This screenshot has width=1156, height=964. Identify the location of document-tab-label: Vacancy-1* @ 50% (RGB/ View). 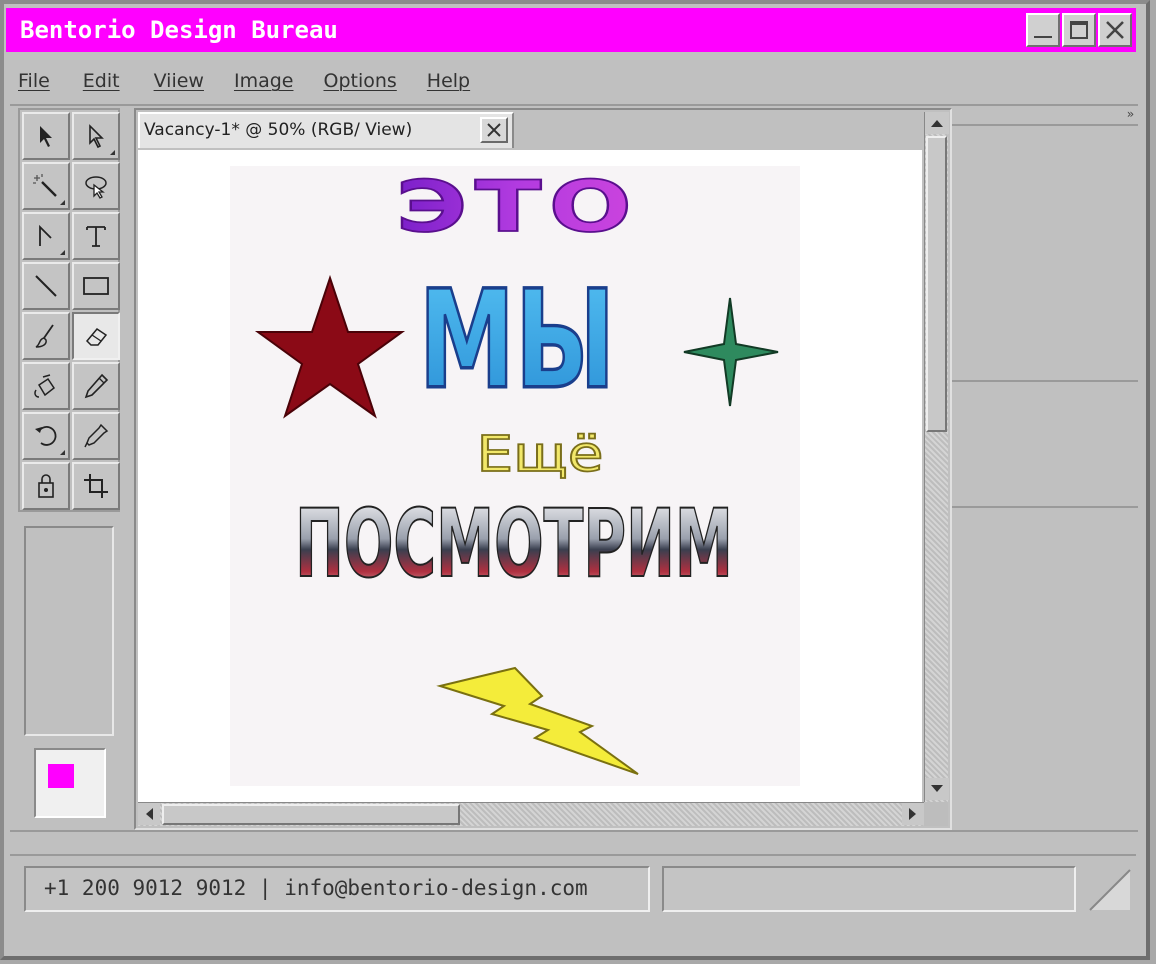
(278, 130).